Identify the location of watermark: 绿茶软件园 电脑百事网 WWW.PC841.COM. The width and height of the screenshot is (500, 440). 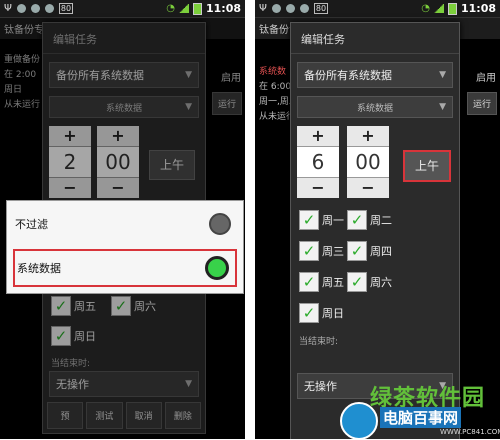
(420, 410).